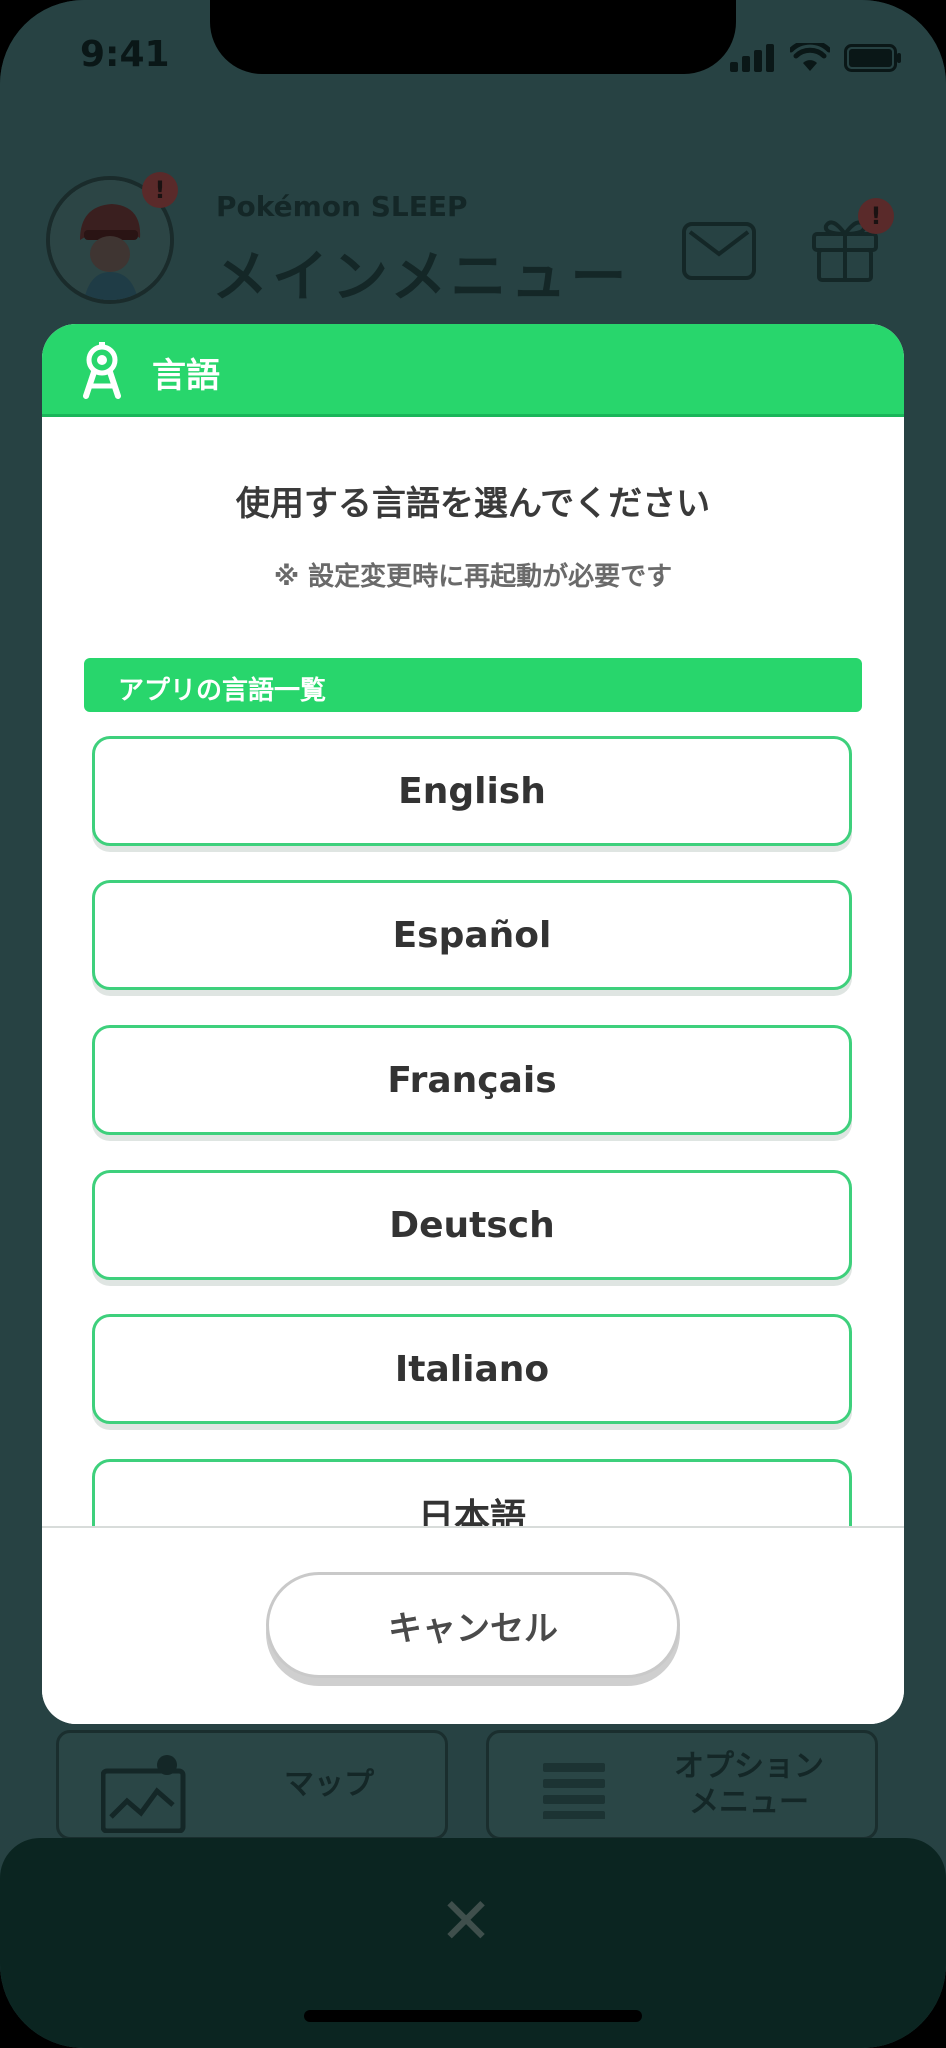  Describe the element at coordinates (473, 577) in the screenshot. I see `restart-note: ※ 設定変更時に再起動が必要です` at that location.